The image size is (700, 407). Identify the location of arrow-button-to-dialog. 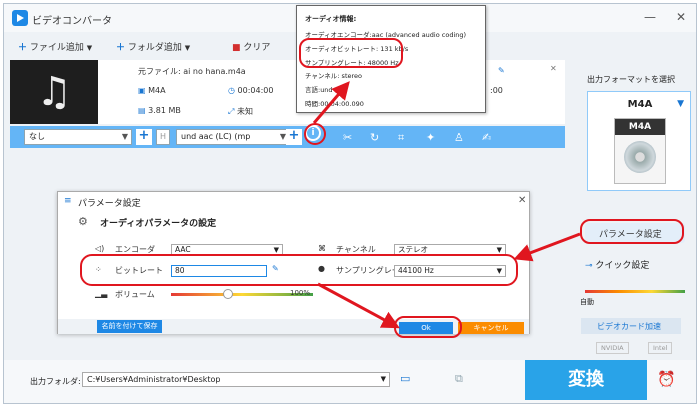
(547, 247).